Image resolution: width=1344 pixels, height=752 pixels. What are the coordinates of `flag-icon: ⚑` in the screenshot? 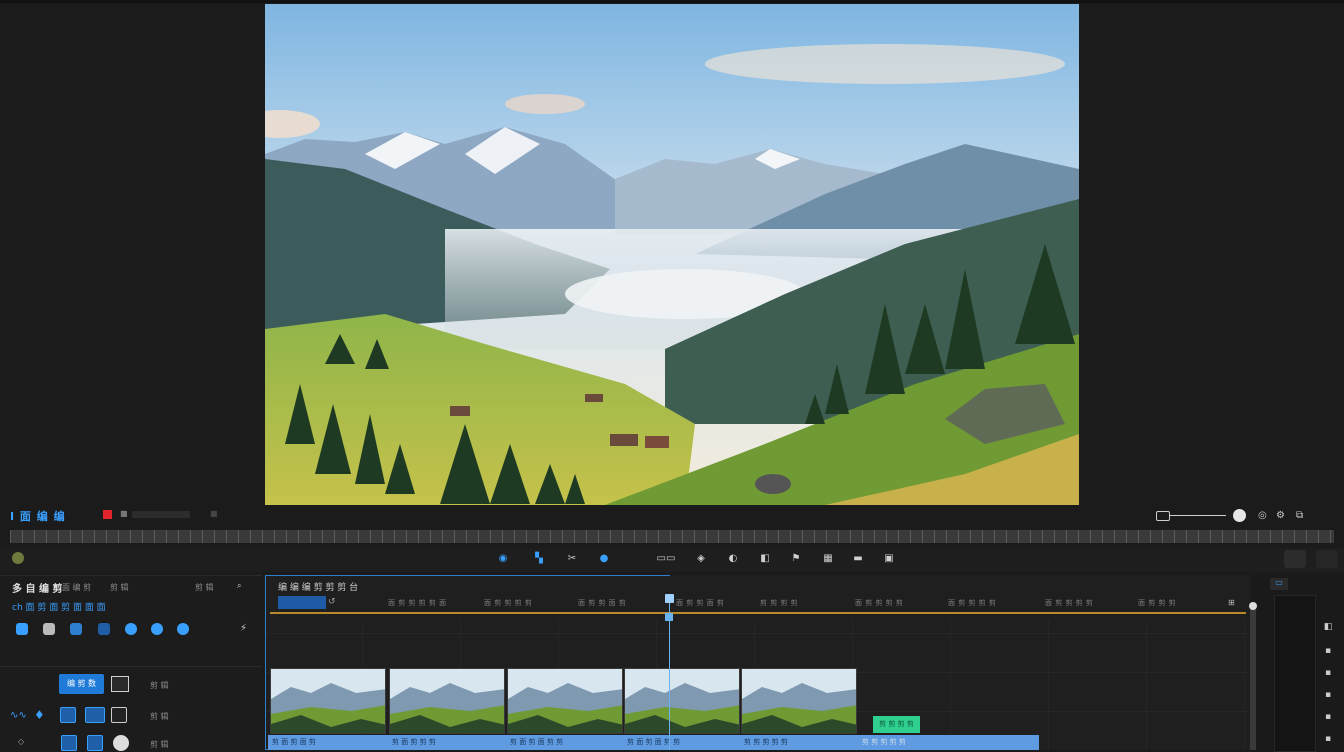 It's located at (796, 559).